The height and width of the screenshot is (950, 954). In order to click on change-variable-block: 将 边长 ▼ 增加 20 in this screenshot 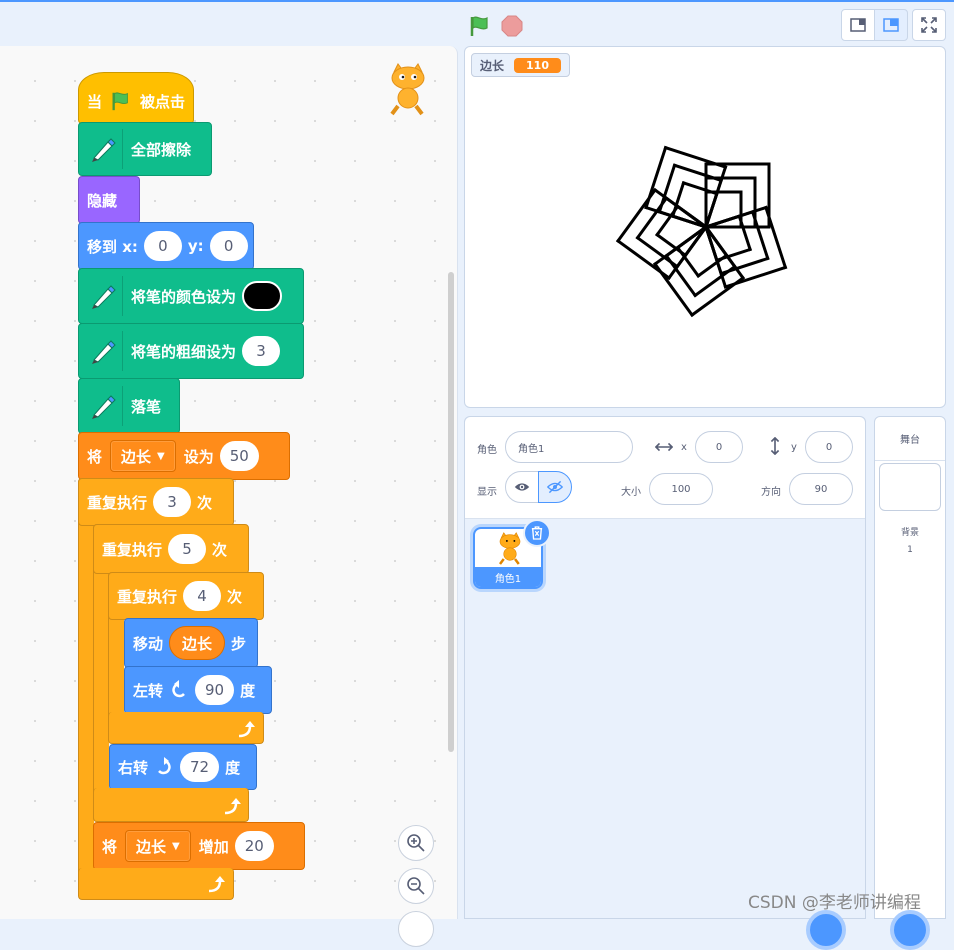, I will do `click(199, 846)`.